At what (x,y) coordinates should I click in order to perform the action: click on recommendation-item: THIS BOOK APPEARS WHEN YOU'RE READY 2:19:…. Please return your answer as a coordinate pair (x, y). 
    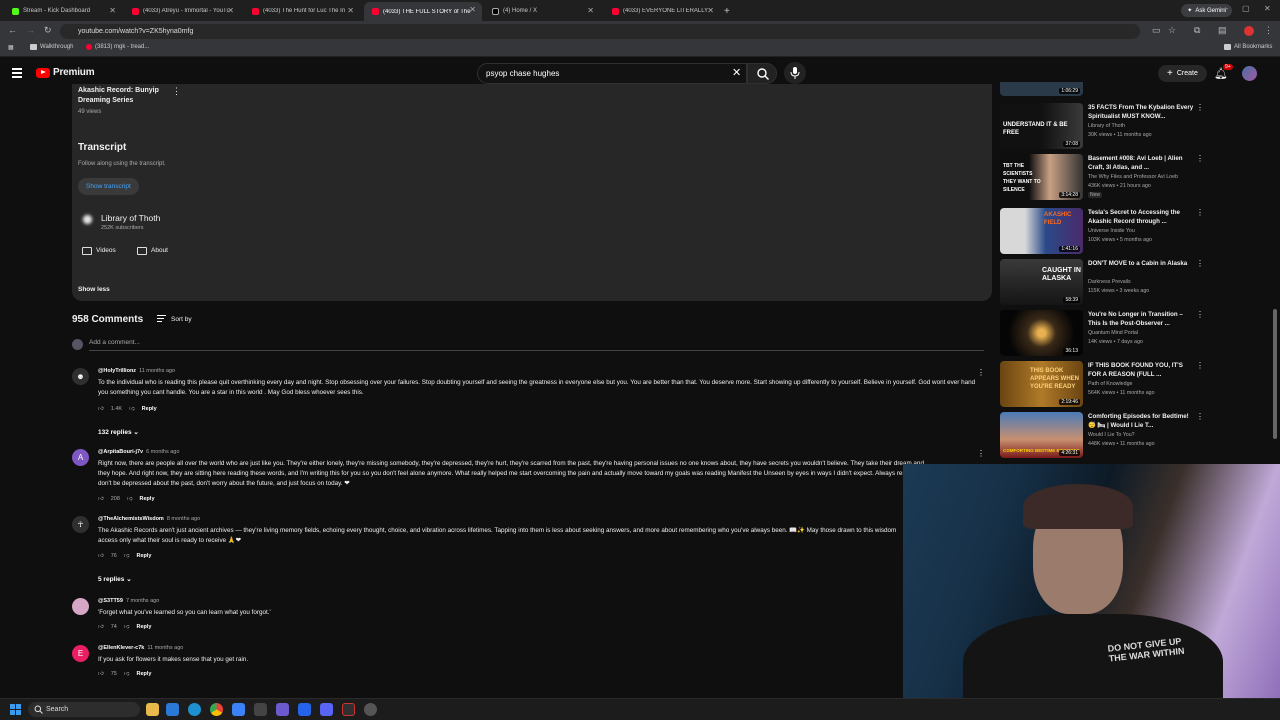
    Looking at the image, I should click on (1102, 385).